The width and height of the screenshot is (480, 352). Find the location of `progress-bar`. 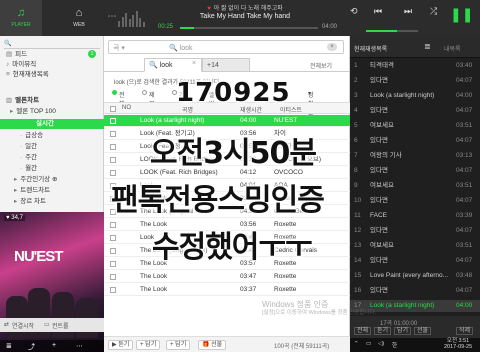

progress-bar is located at coordinates (249, 28).